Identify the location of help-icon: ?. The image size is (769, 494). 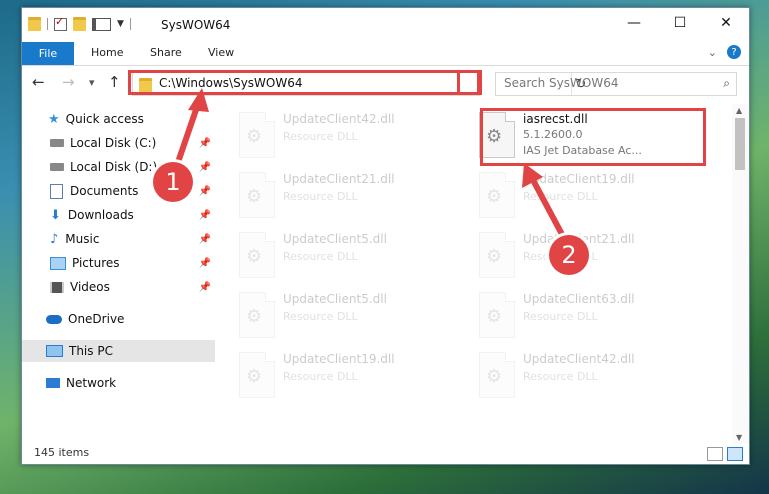
(734, 52).